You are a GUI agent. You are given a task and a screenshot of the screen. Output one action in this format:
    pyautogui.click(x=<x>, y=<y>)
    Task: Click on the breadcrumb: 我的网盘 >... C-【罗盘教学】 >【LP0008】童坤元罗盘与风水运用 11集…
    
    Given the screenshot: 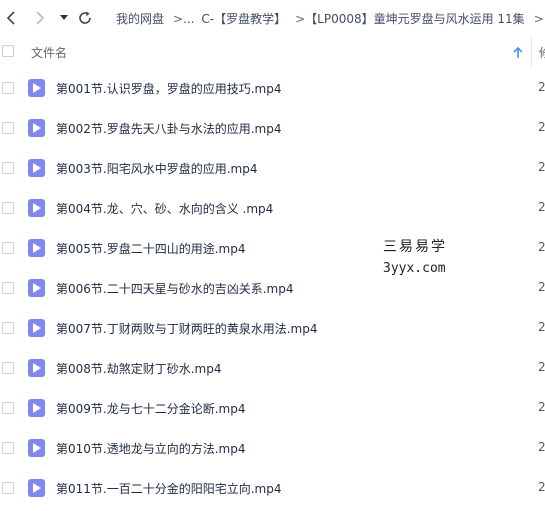 What is the action you would take?
    pyautogui.click(x=330, y=18)
    